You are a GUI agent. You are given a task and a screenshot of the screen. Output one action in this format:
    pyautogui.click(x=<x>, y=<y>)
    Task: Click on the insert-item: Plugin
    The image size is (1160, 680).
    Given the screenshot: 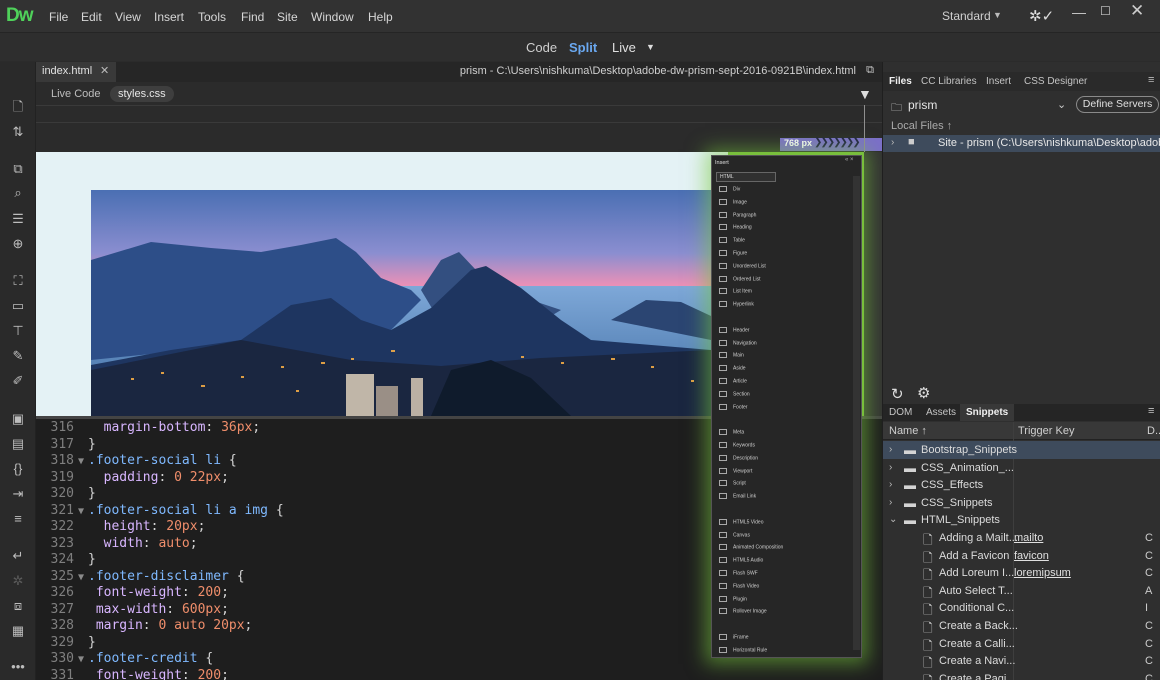 What is the action you would take?
    pyautogui.click(x=733, y=600)
    